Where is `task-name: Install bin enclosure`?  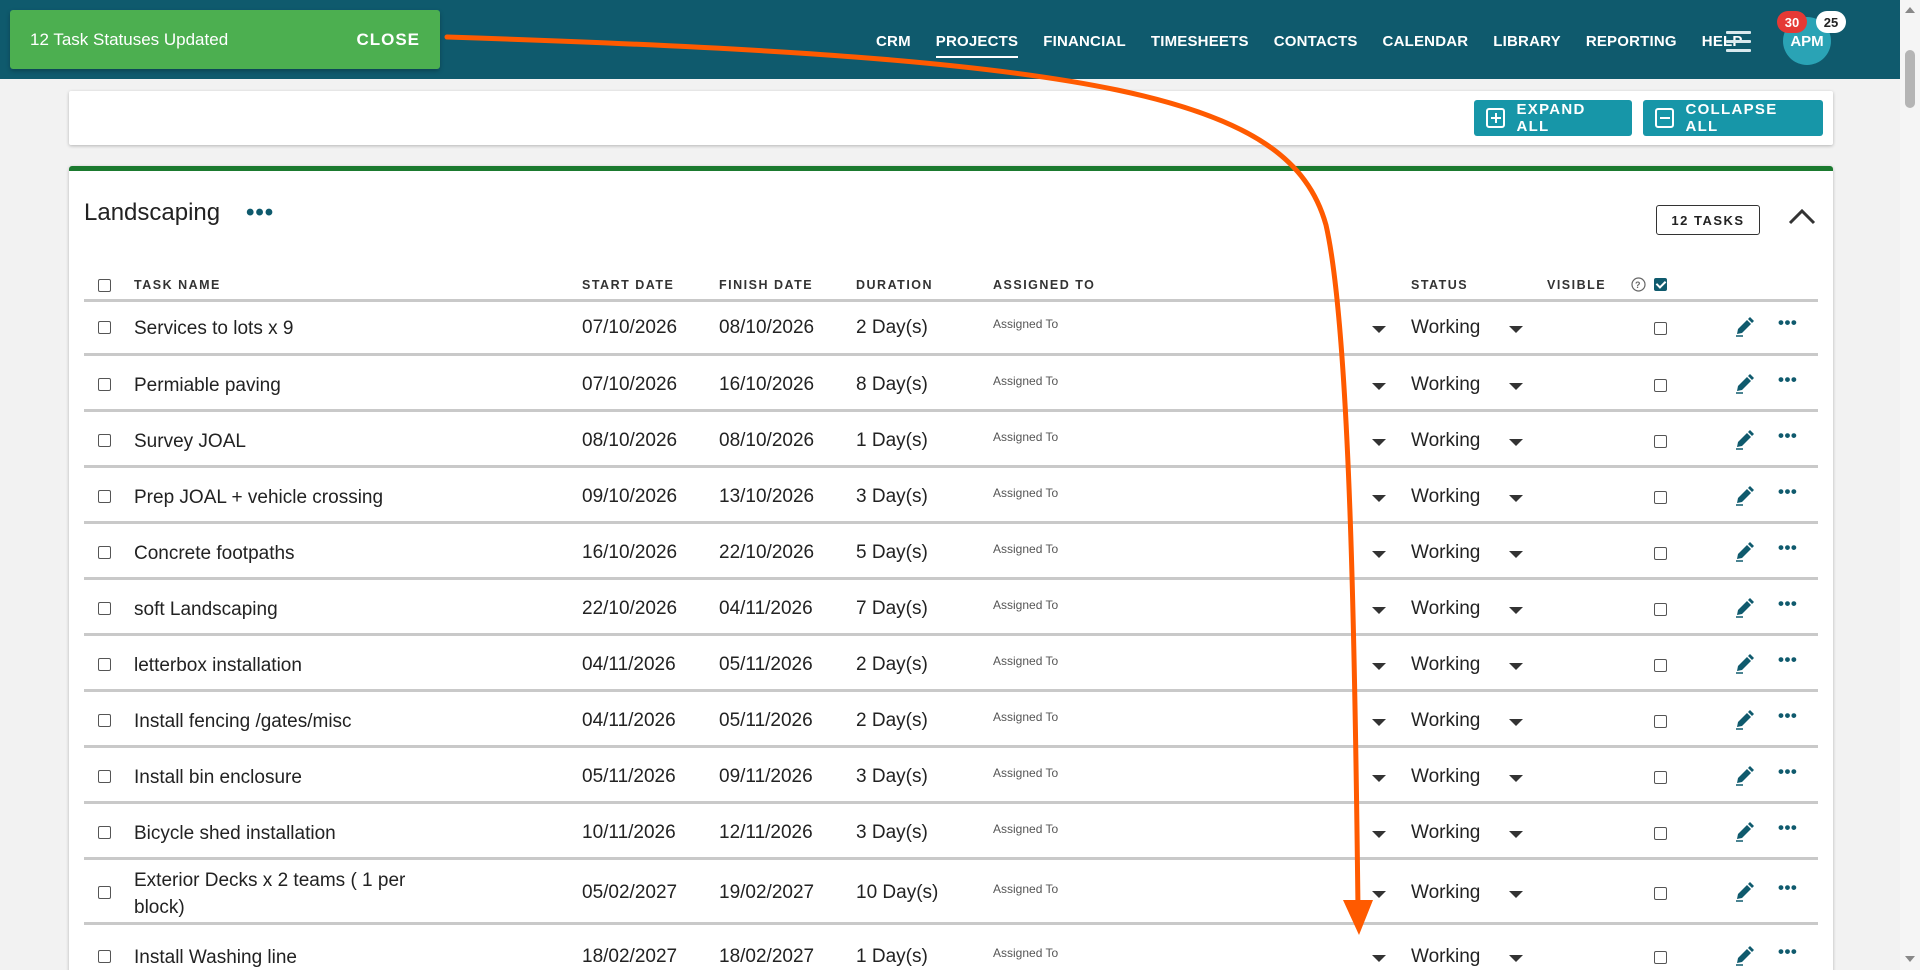 task-name: Install bin enclosure is located at coordinates (274, 777).